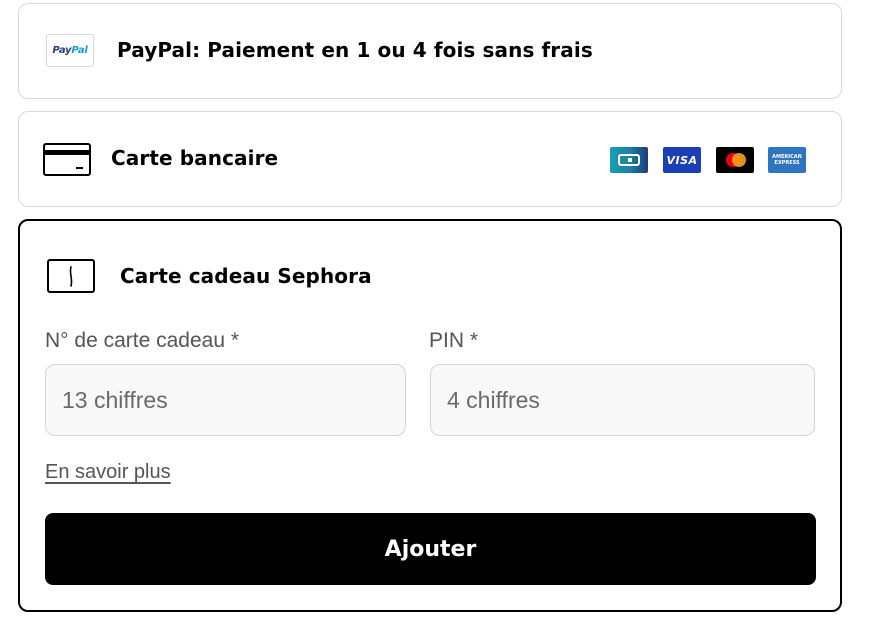 The width and height of the screenshot is (877, 631). I want to click on card-payment-option: Carte bancaire VISA AMERICAN EXPRESS, so click(430, 159).